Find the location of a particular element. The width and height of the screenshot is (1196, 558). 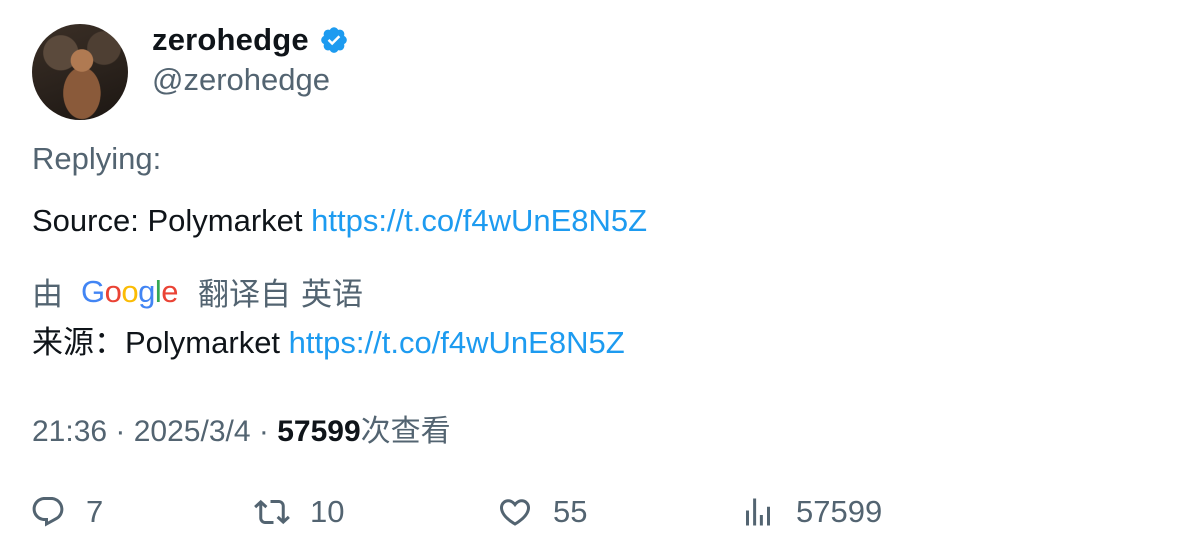

tweet-text-prefix: Source: Polymarket is located at coordinates (172, 220).